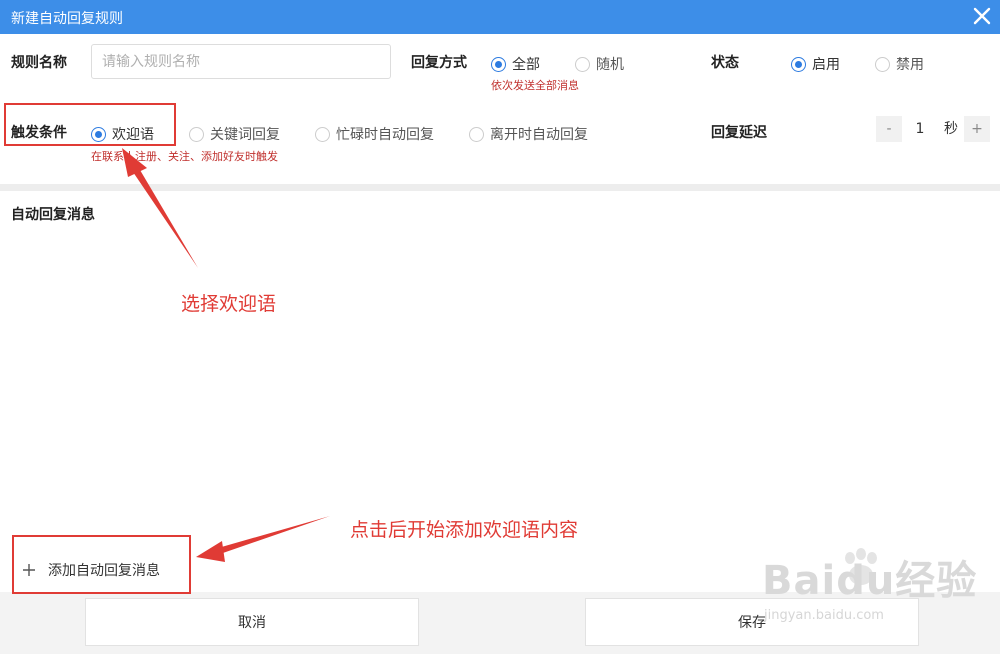  What do you see at coordinates (870, 581) in the screenshot?
I see `watermark-brand: Baidu经验` at bounding box center [870, 581].